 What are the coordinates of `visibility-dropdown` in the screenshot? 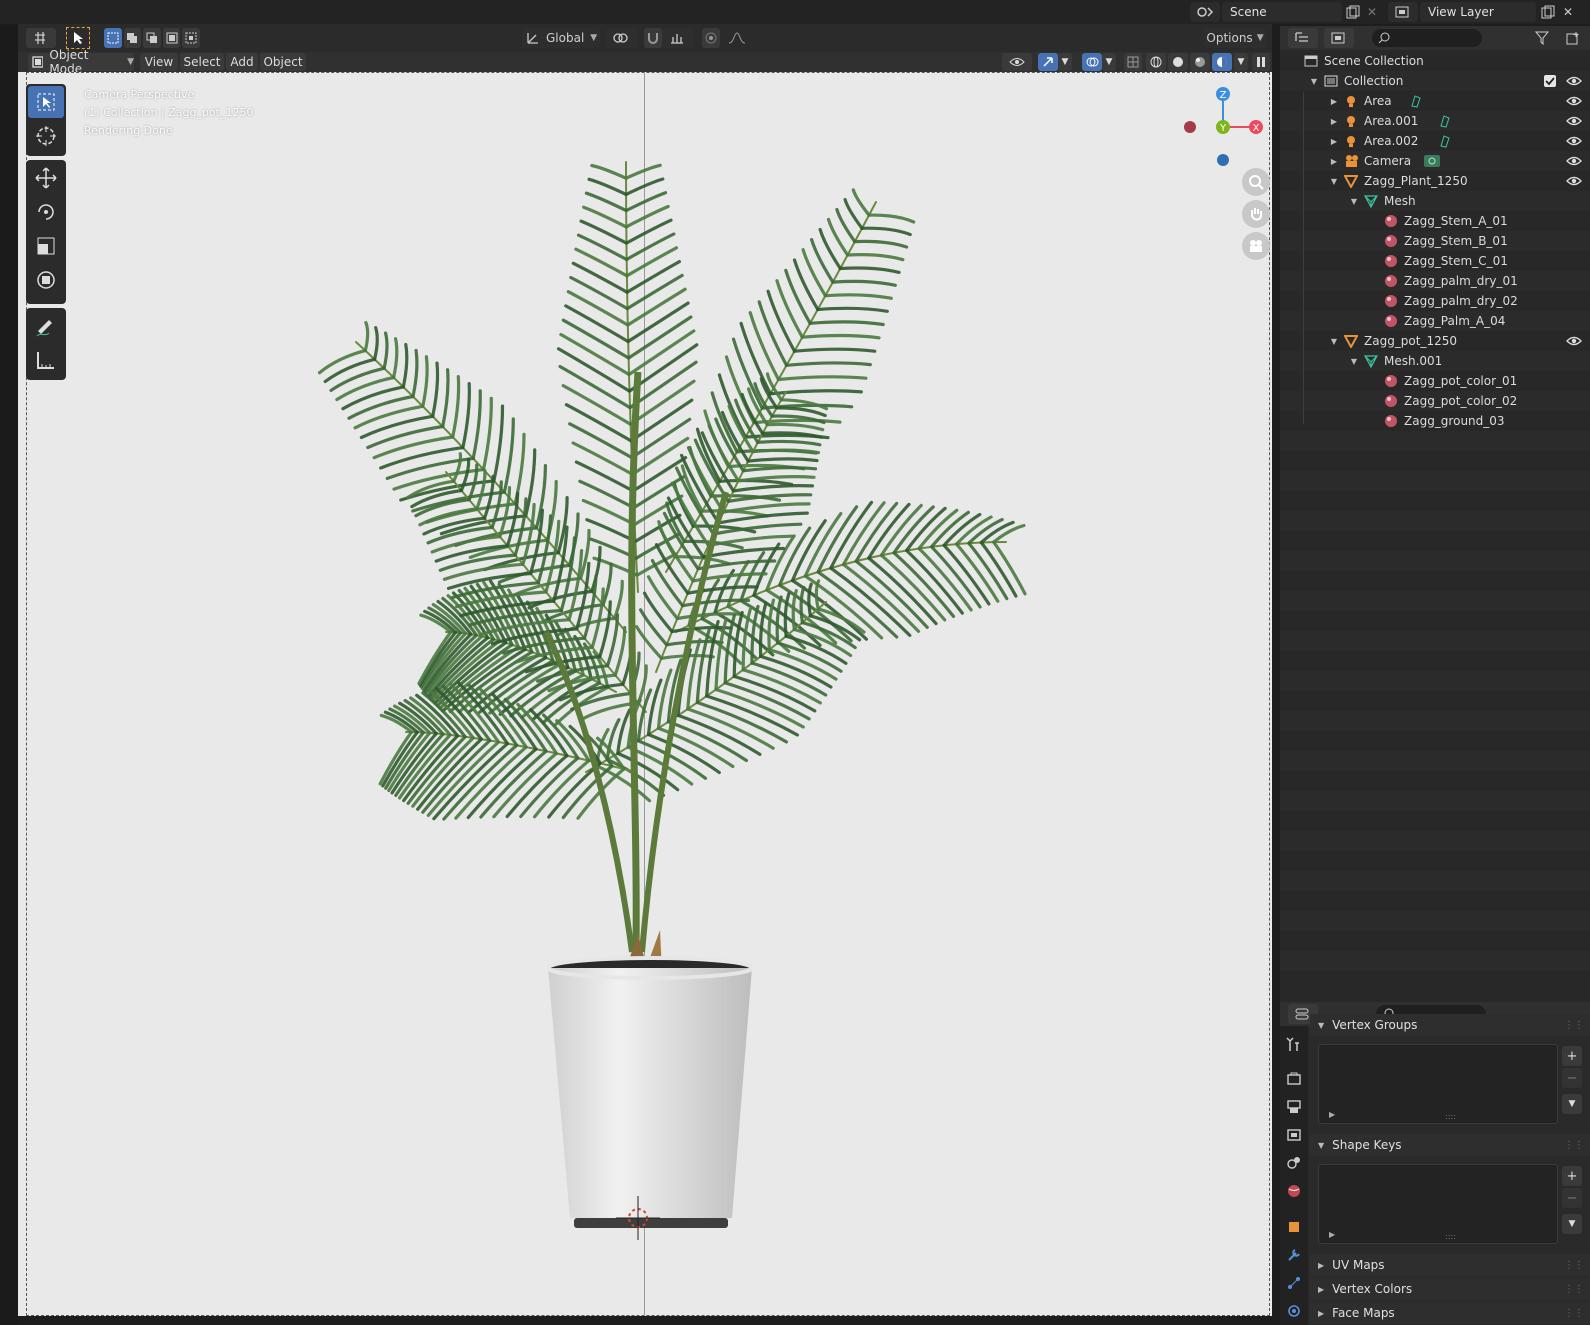 It's located at (1017, 62).